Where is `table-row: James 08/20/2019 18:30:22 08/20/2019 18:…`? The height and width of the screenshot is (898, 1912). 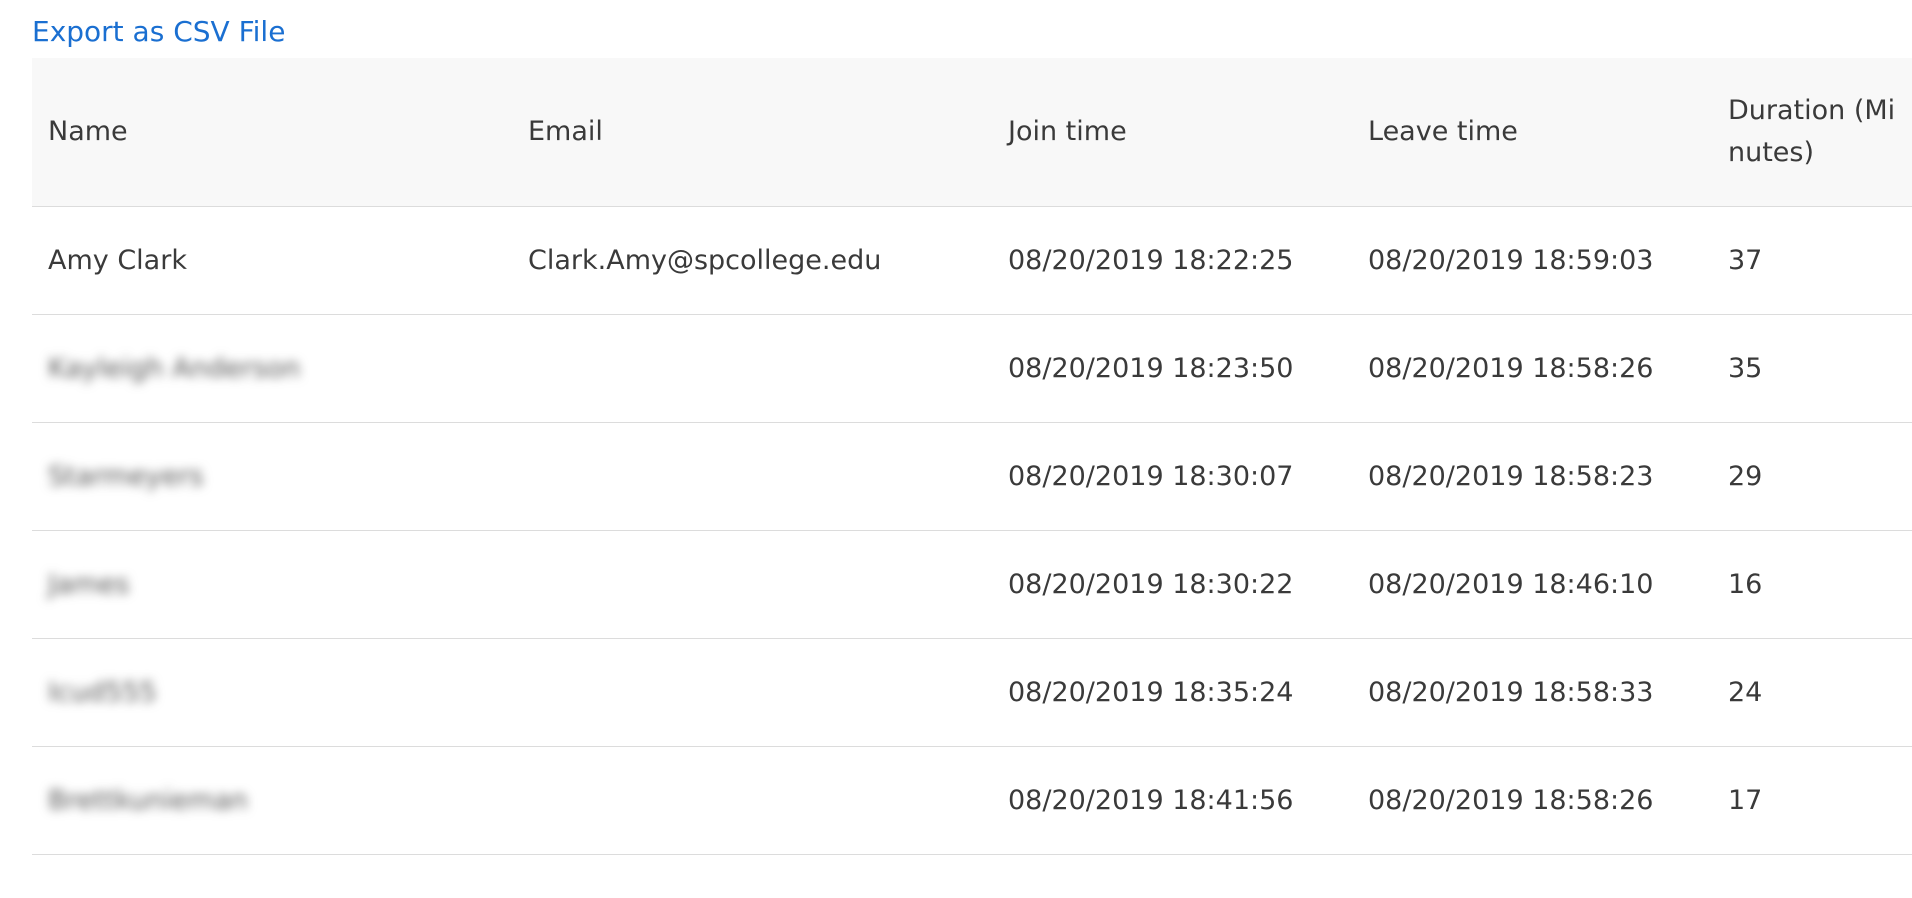
table-row: James 08/20/2019 18:30:22 08/20/2019 18:… is located at coordinates (972, 584).